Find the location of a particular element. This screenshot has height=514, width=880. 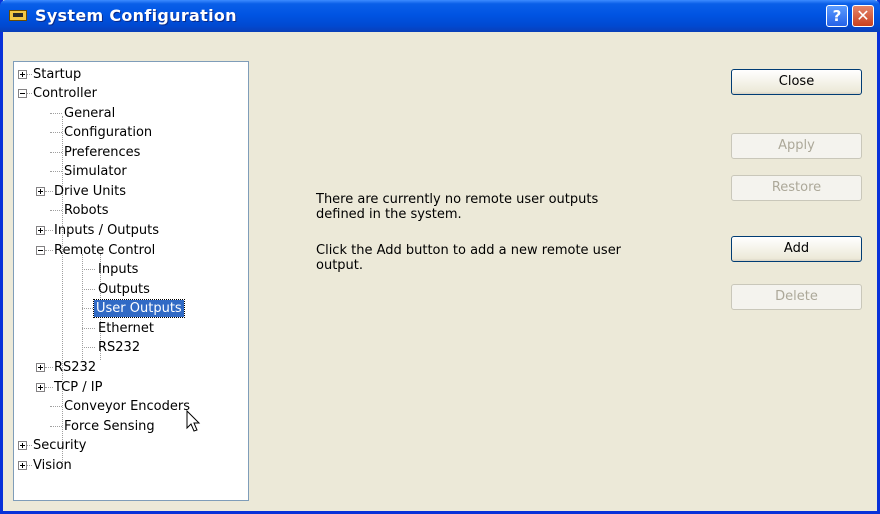

tree-item-label: Conveyor Encoders is located at coordinates (127, 406).